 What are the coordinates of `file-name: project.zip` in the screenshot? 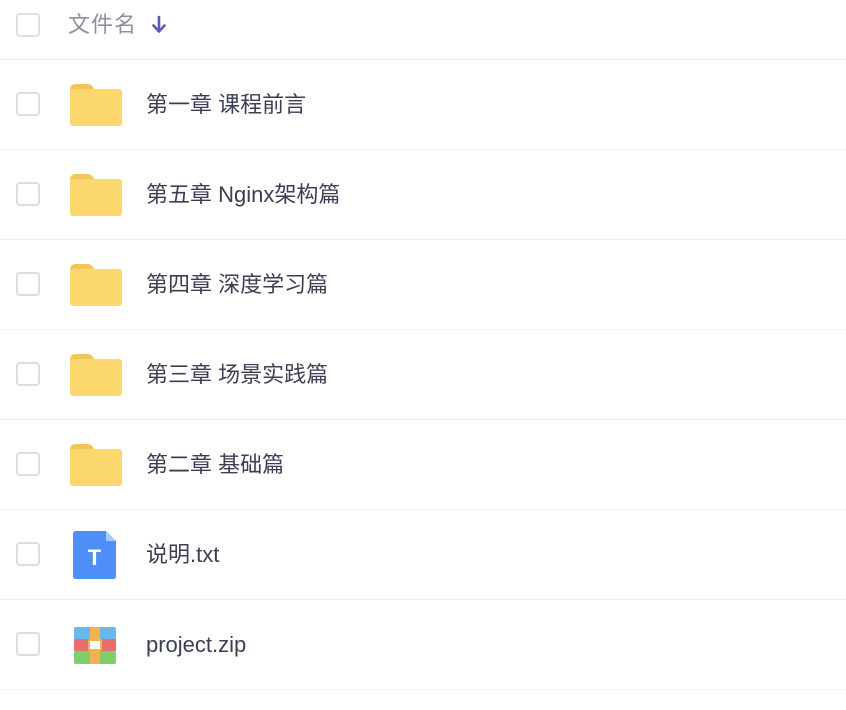 It's located at (196, 644).